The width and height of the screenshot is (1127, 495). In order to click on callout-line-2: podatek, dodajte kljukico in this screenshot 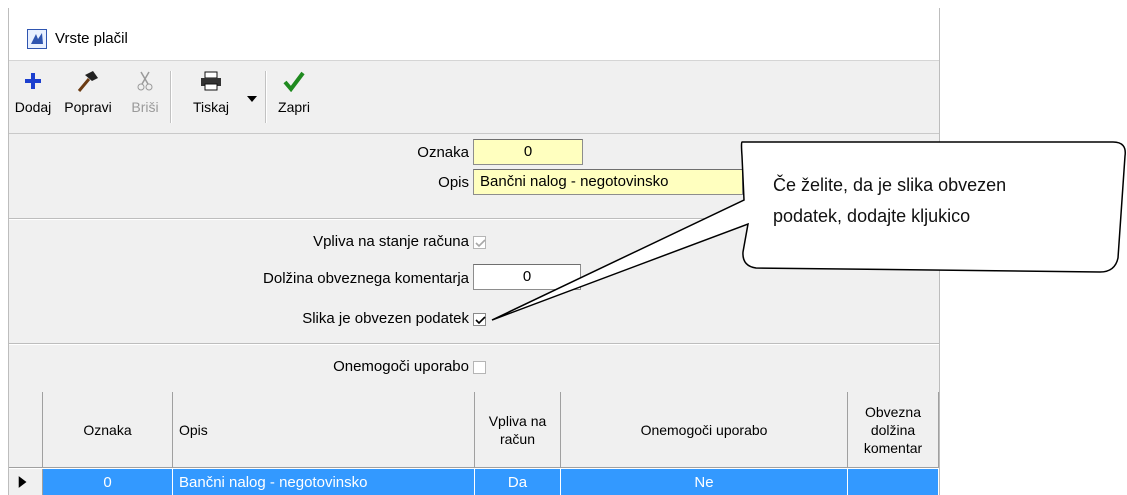, I will do `click(872, 216)`.